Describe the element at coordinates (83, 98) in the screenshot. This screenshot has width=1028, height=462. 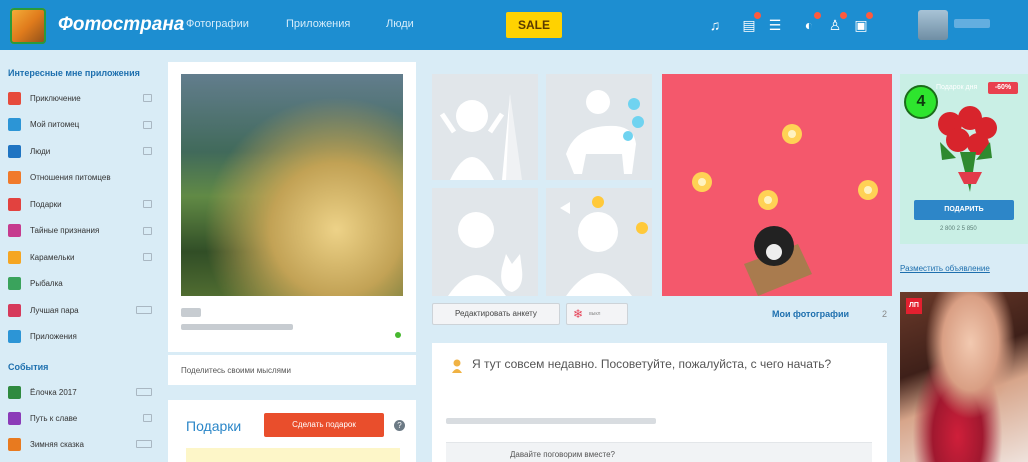
I see `apps-item: Приключение` at that location.